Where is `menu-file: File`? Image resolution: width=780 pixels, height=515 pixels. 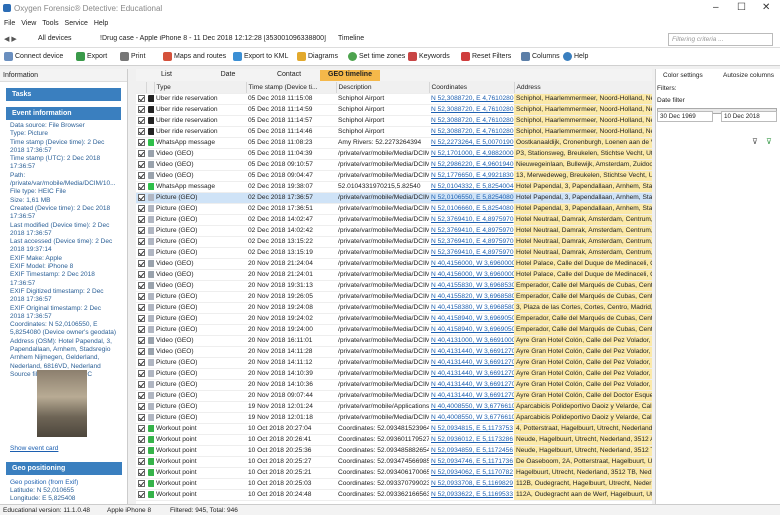
menu-file: File is located at coordinates (9, 23).